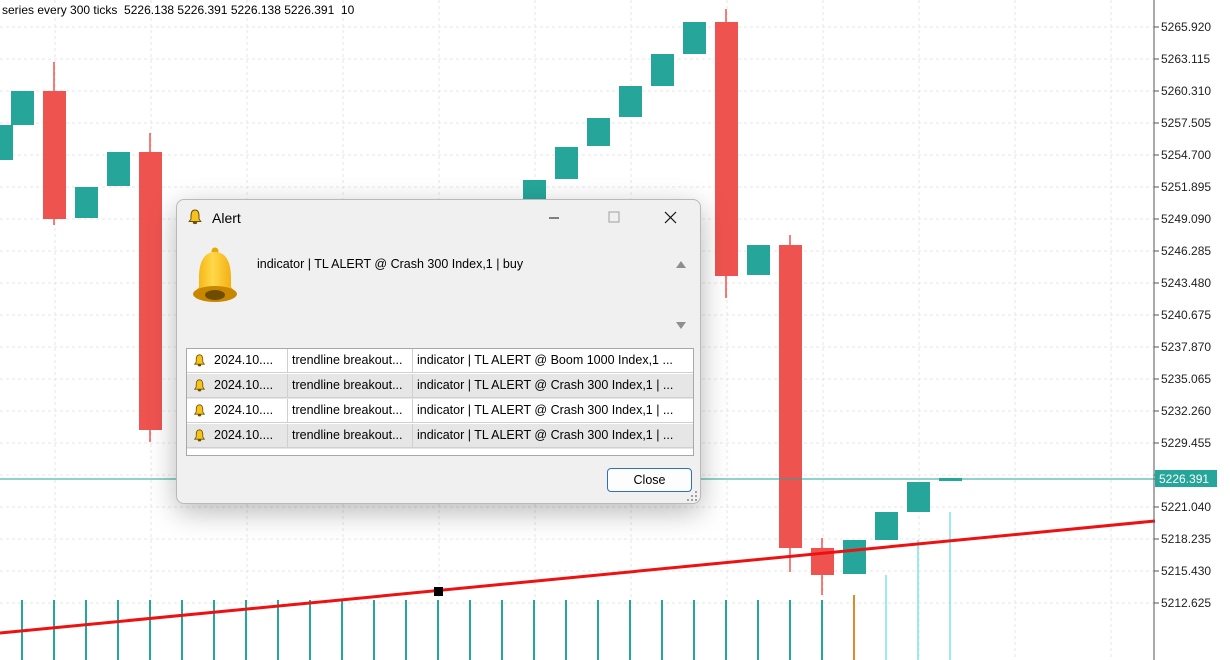 This screenshot has width=1230, height=660. What do you see at coordinates (1186, 91) in the screenshot?
I see `price-label: 5260.310` at bounding box center [1186, 91].